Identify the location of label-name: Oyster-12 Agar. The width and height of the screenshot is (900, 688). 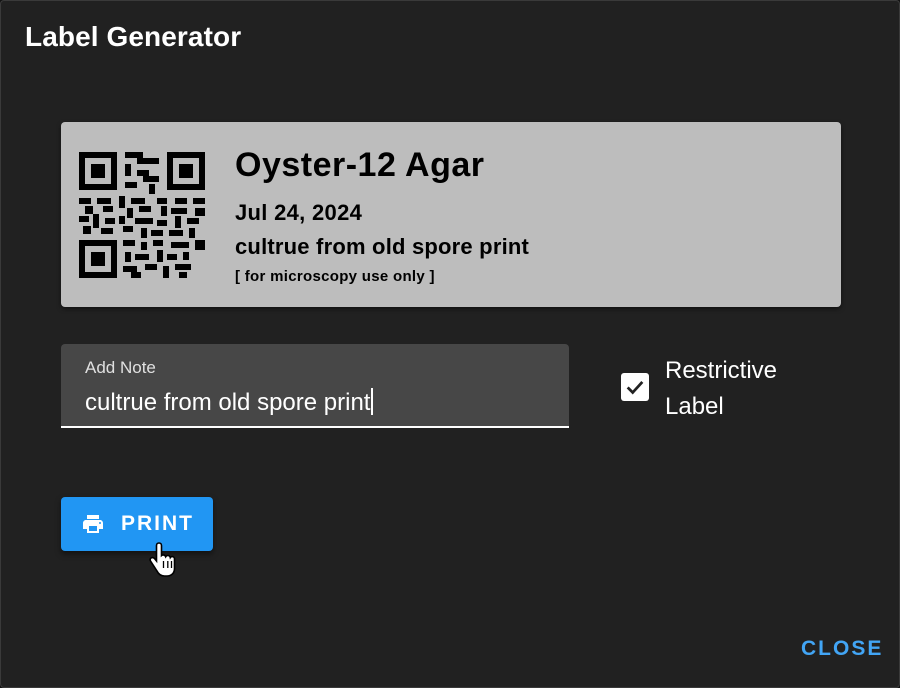
(360, 165).